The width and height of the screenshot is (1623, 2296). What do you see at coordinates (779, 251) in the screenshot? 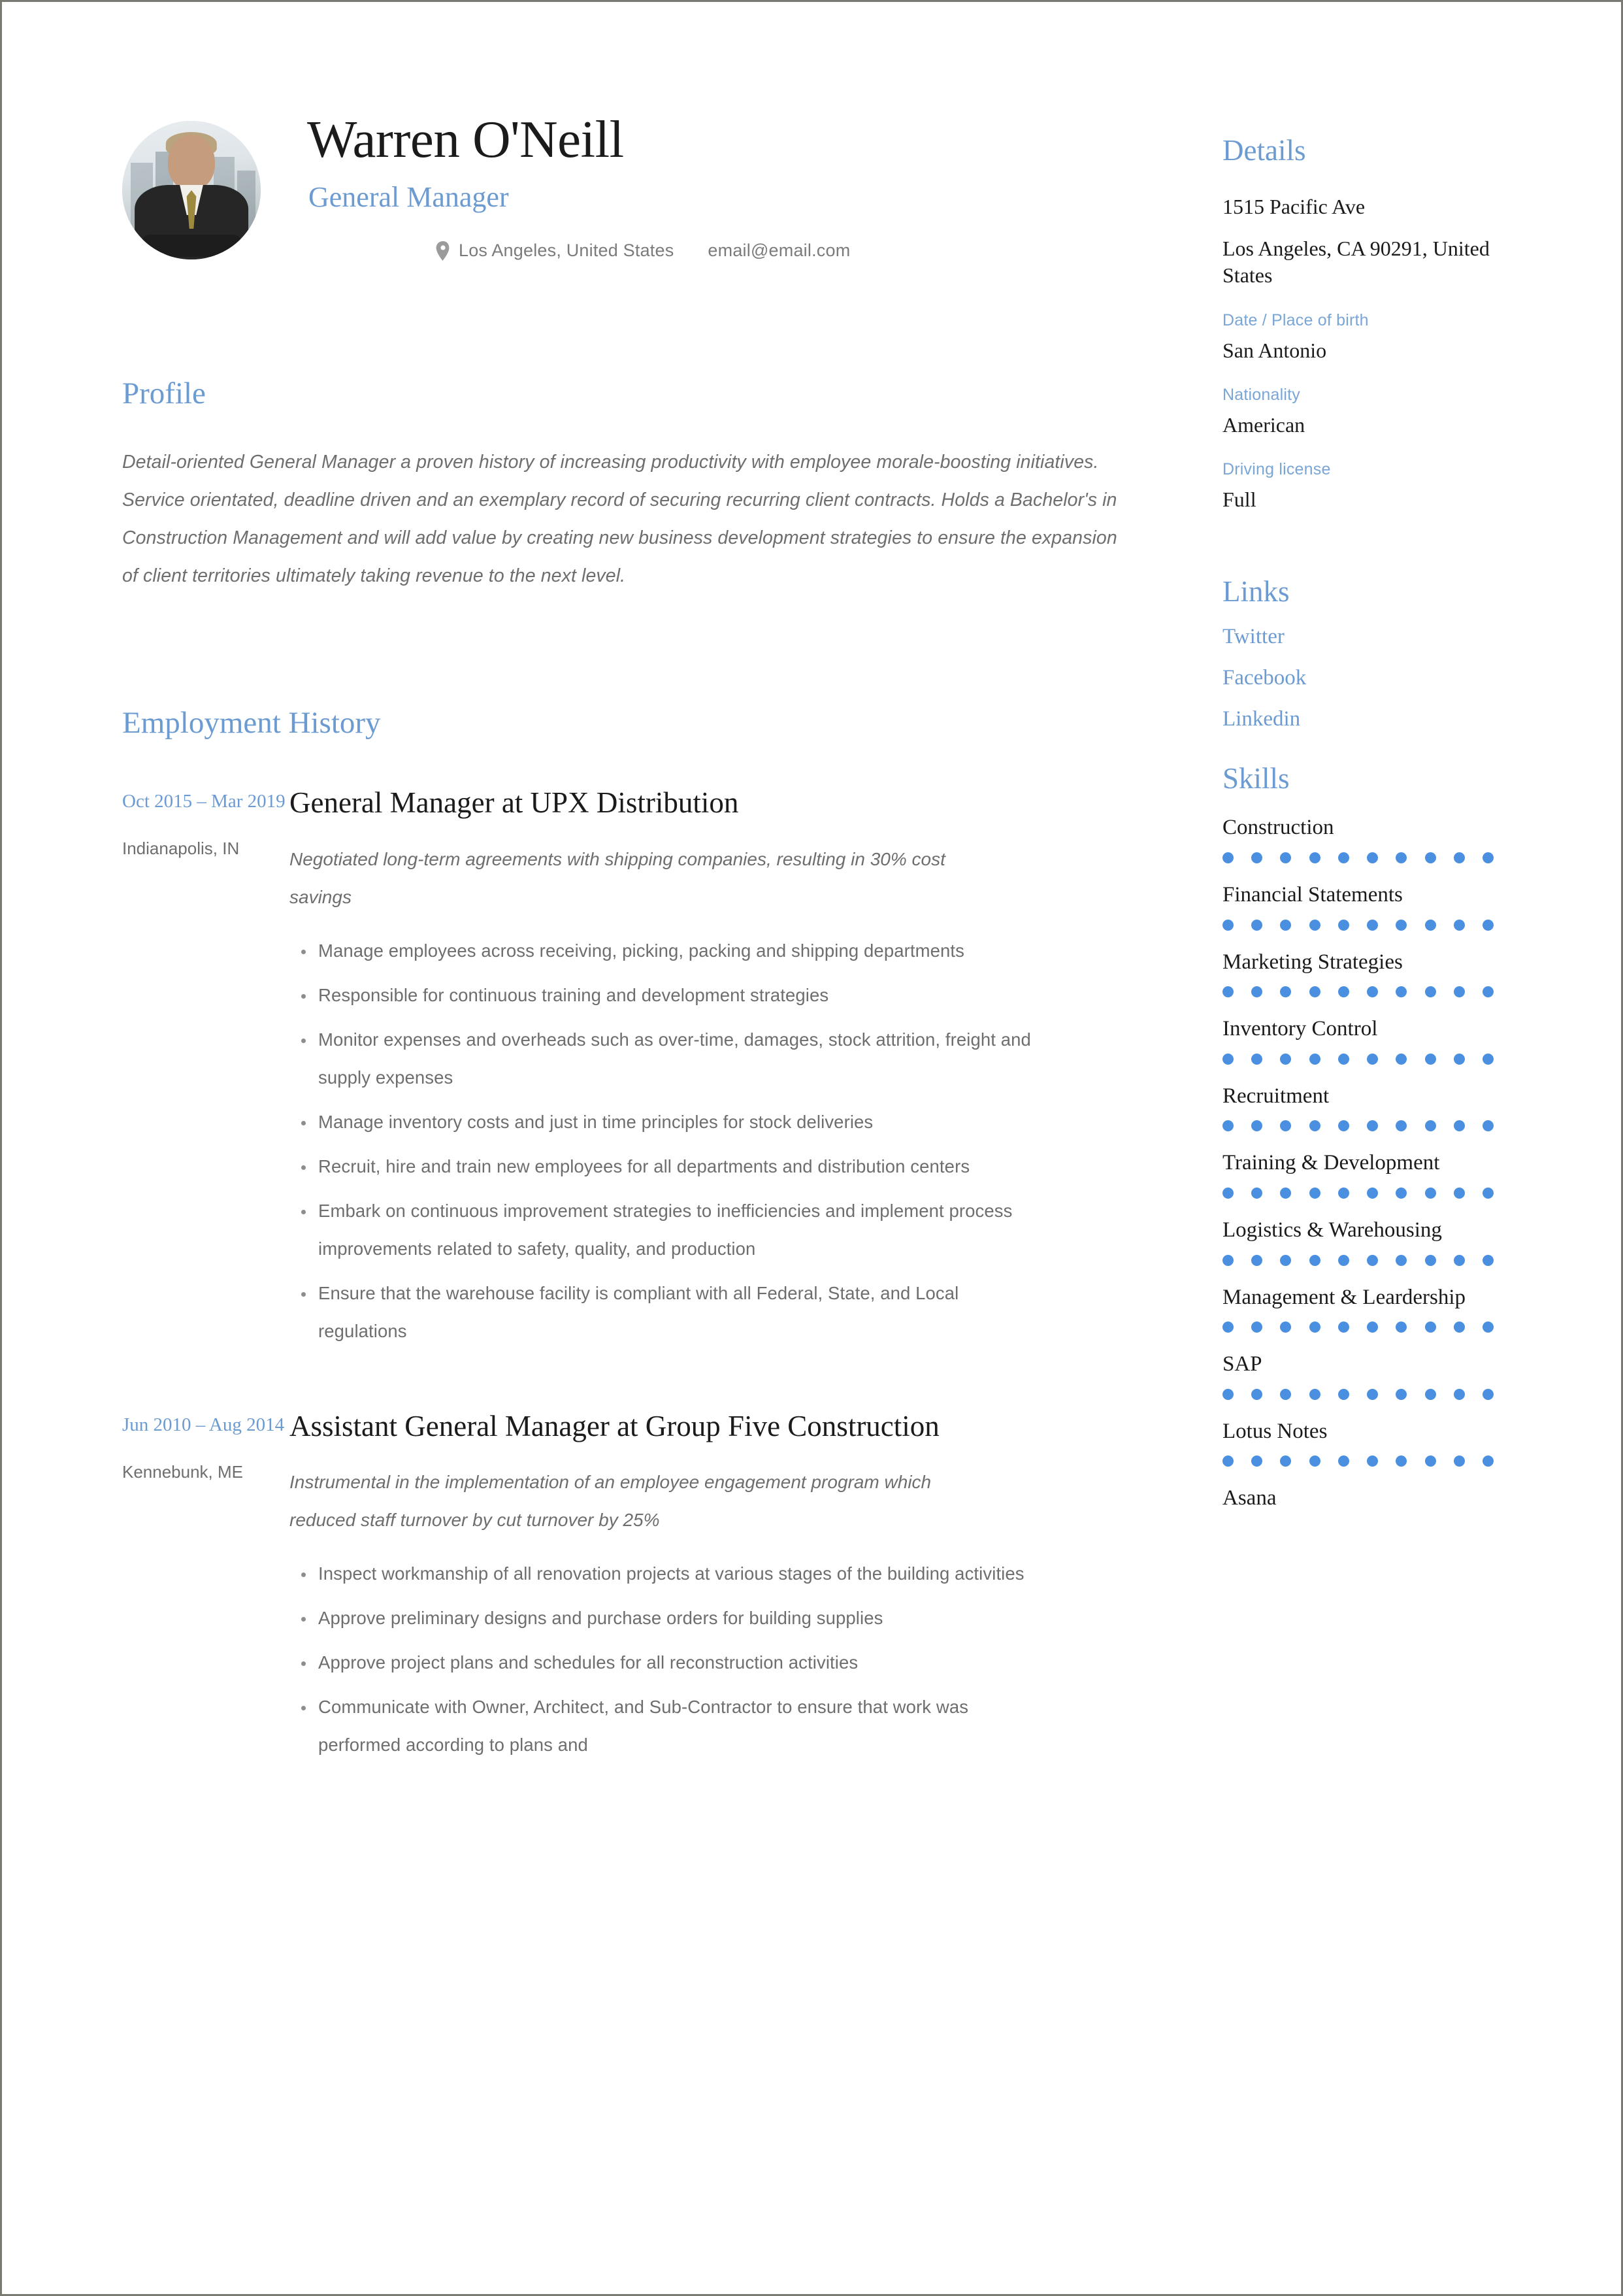
I see `contact-email: email@email.com` at bounding box center [779, 251].